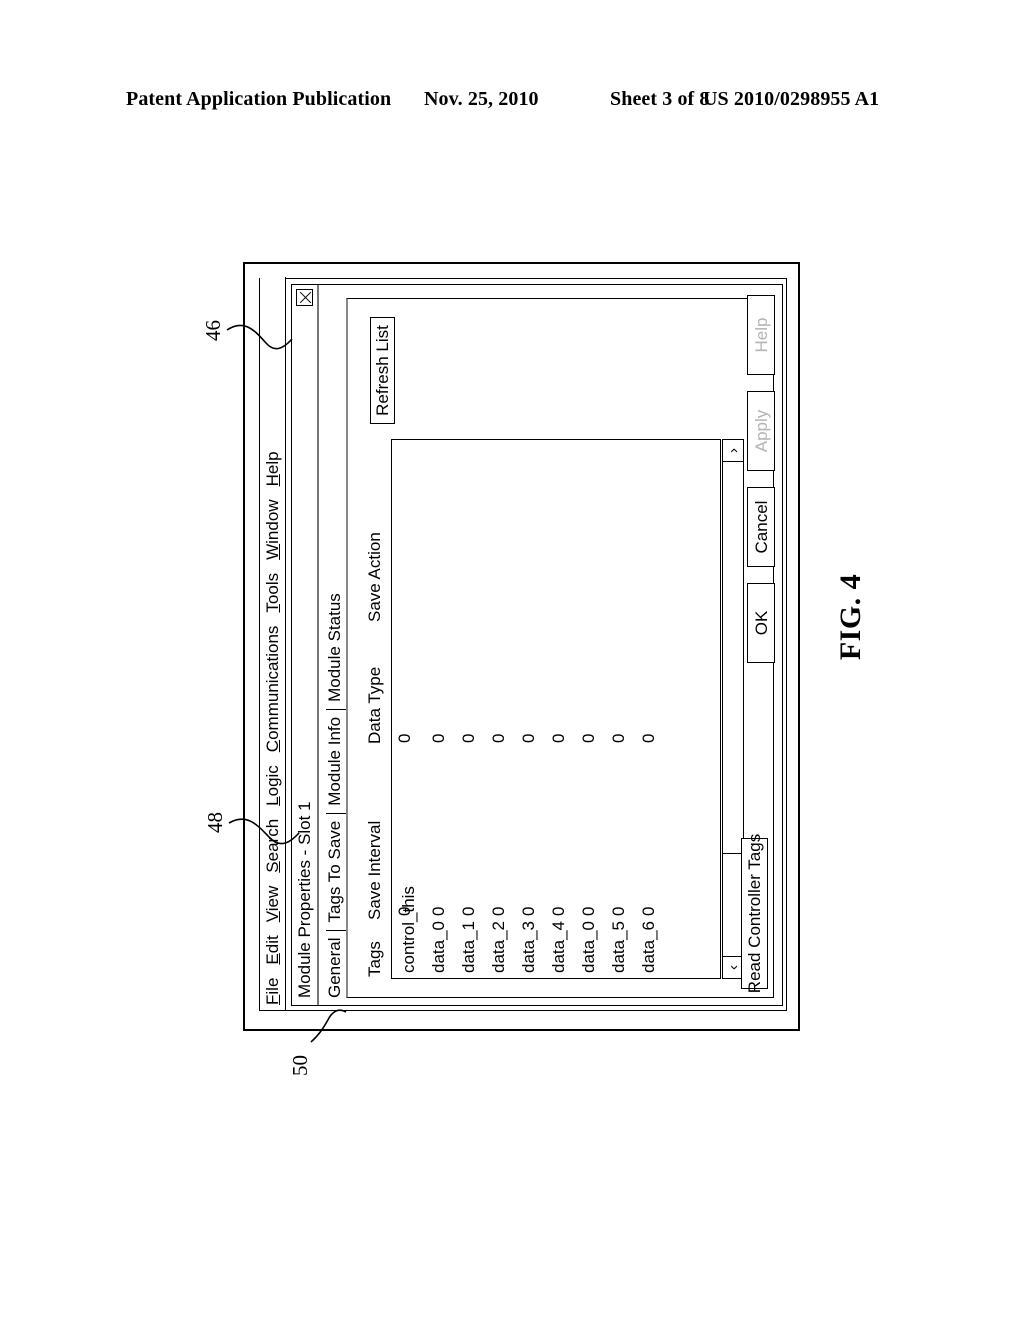 The image size is (1024, 1320). I want to click on table-row: data_4 0 0, so click(564, 708).